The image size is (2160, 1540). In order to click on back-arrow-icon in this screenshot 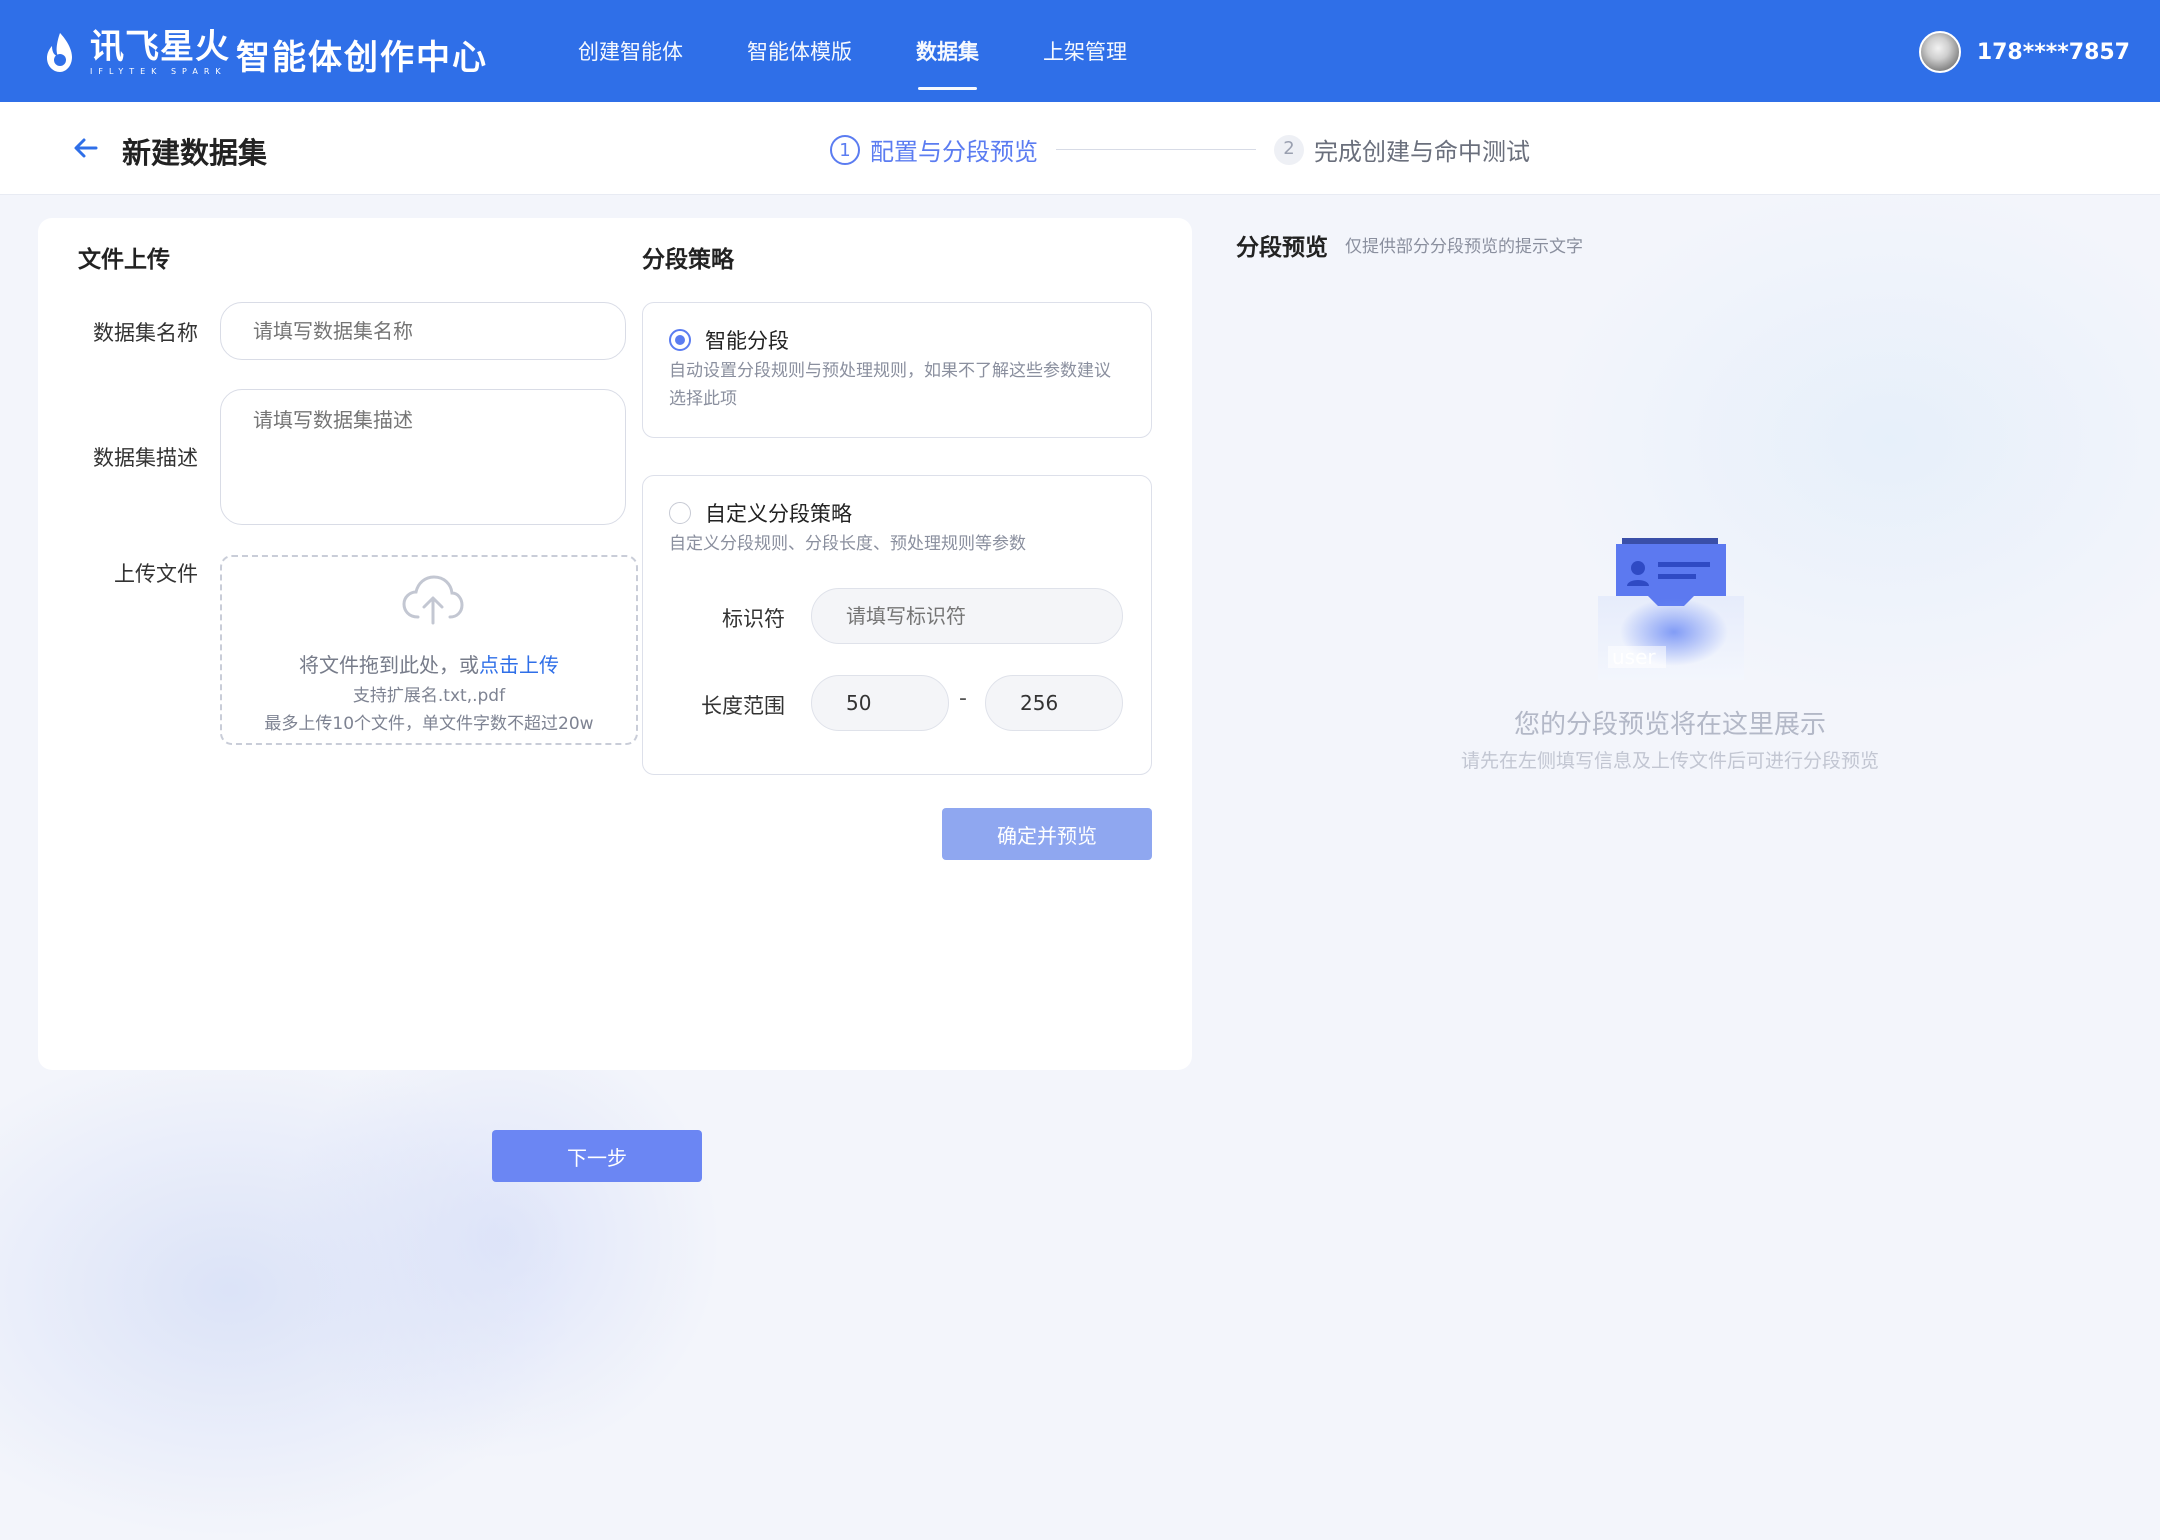, I will do `click(86, 148)`.